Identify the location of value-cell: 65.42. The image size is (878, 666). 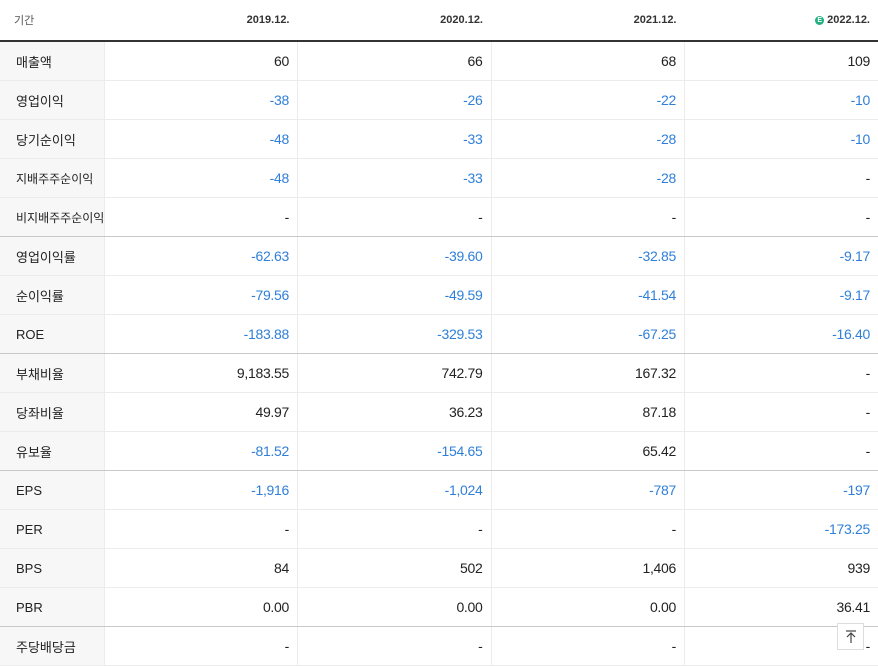
(588, 451).